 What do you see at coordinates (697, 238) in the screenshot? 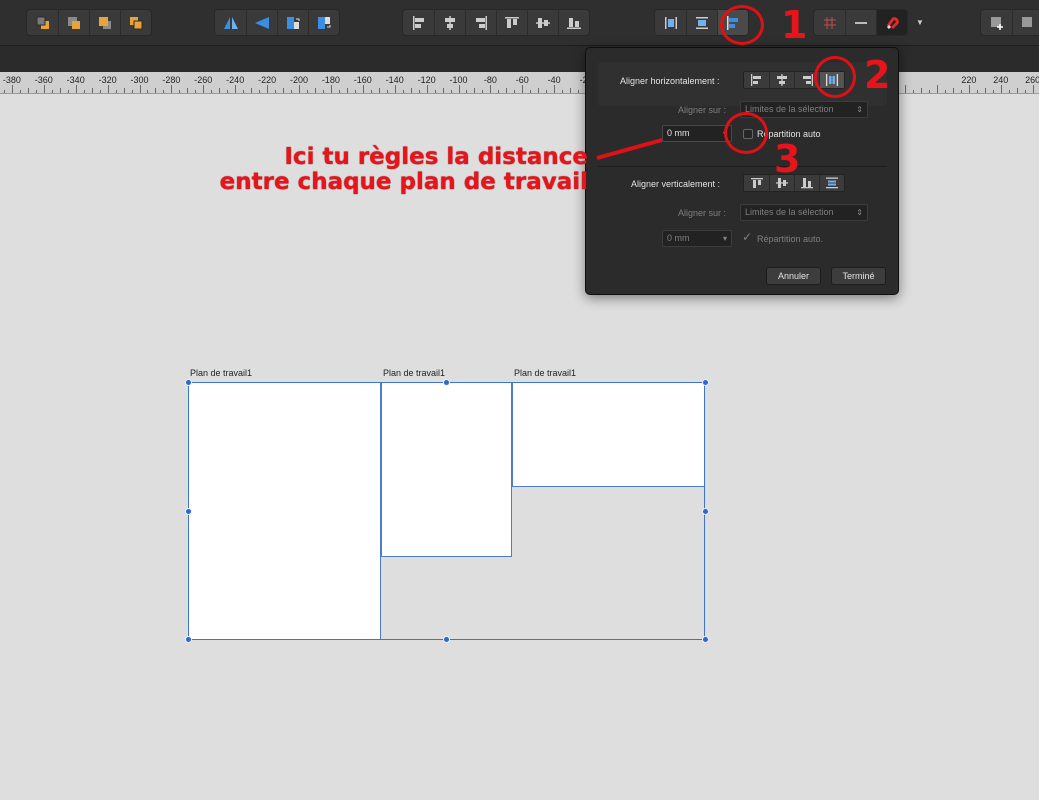
I see `spacing-field-2: 0 mm ▾` at bounding box center [697, 238].